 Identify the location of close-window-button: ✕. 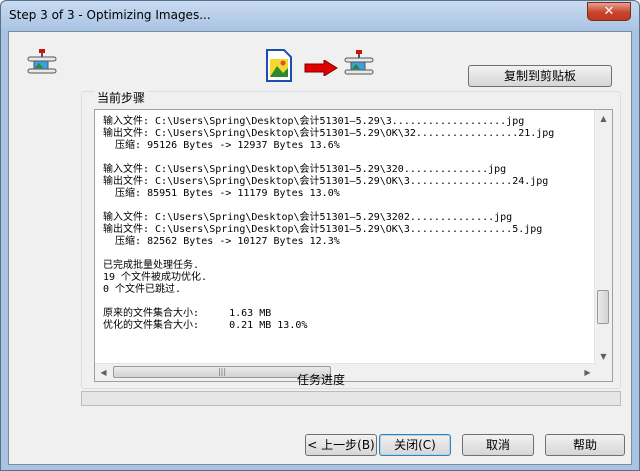
(609, 11).